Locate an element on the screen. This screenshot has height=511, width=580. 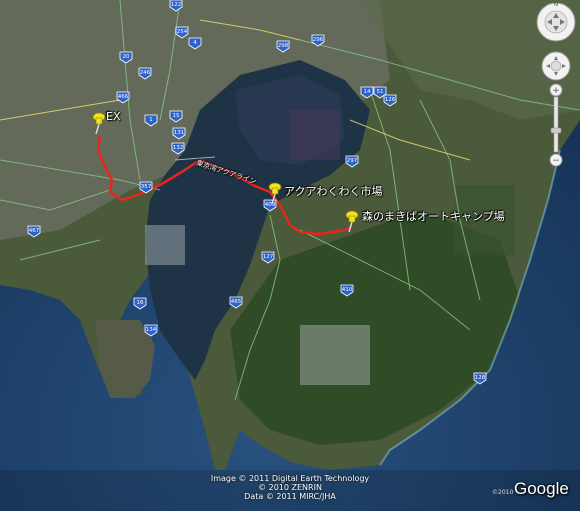
placemark-label-campground: 森のまきばオートキャンプ場 is located at coordinates (433, 216).